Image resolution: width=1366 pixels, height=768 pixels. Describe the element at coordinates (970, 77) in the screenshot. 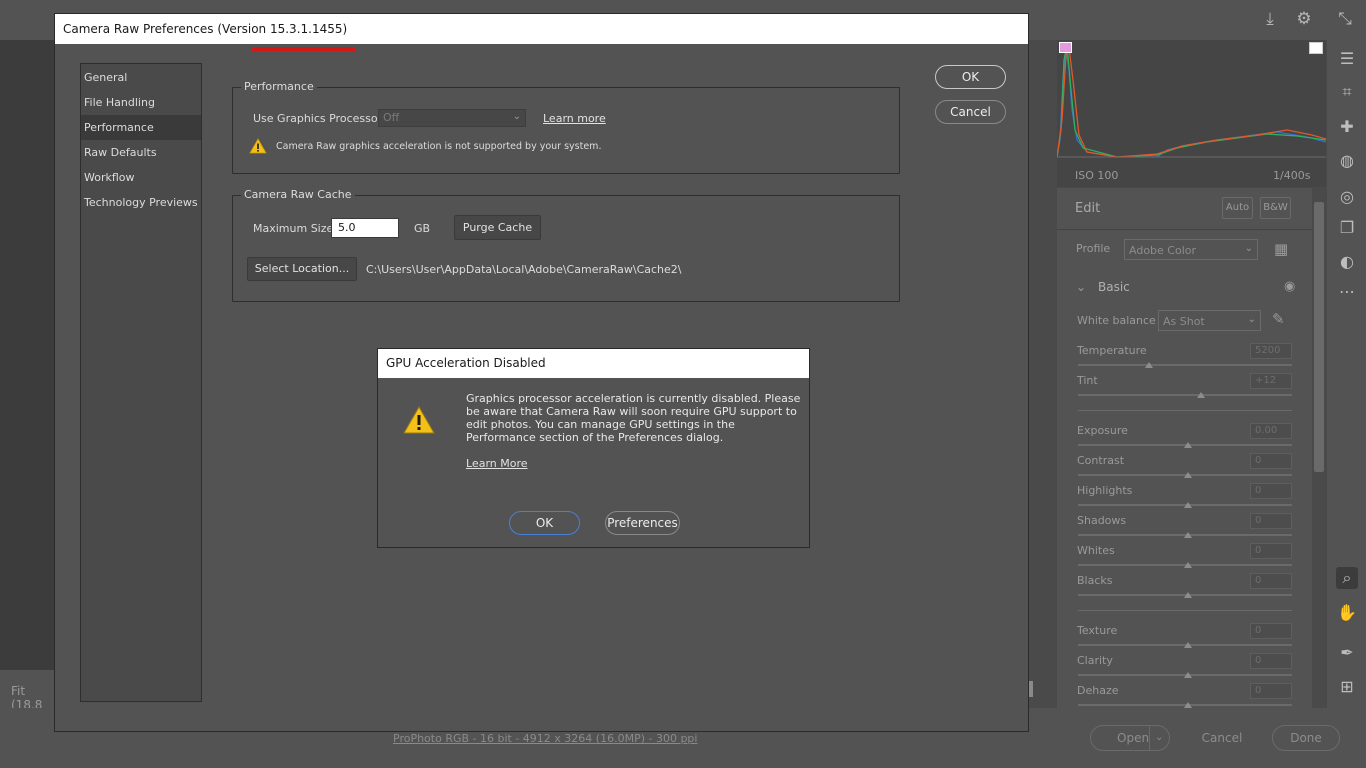

I see `ok-button: OK` at that location.